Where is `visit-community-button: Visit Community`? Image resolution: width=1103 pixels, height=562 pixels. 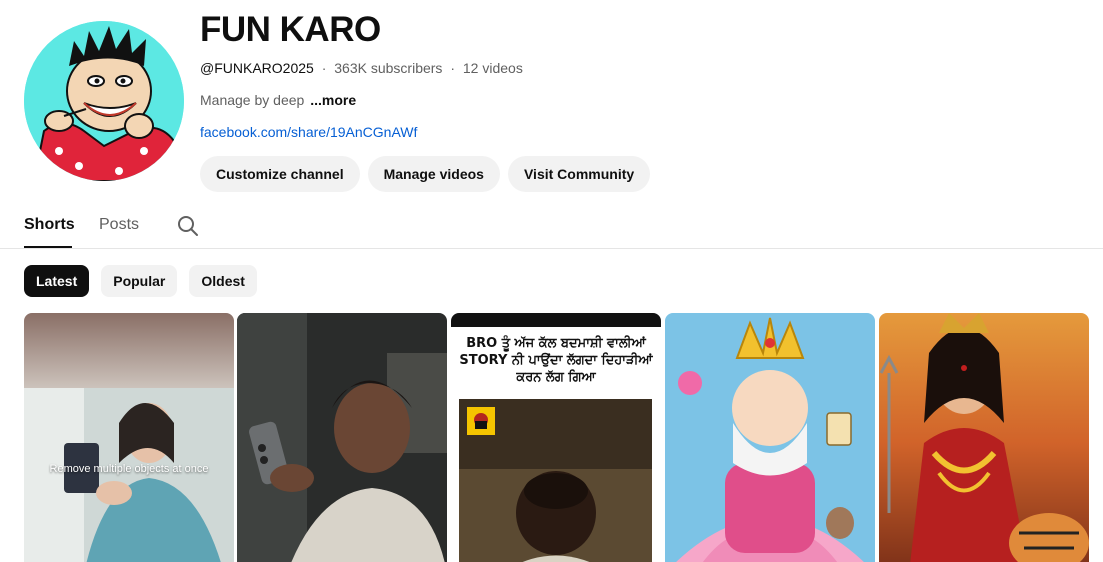 visit-community-button: Visit Community is located at coordinates (579, 174).